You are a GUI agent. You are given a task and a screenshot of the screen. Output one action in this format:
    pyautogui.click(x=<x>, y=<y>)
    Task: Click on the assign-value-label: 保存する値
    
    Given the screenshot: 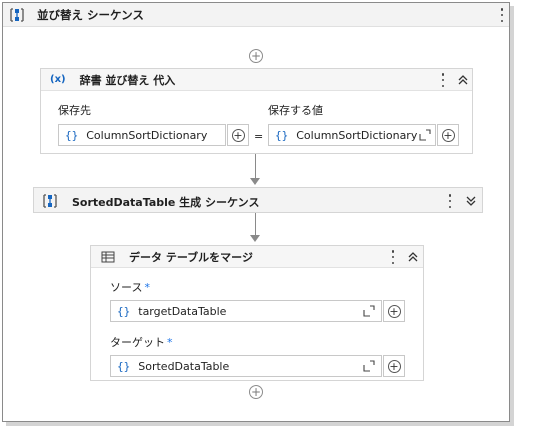 What is the action you would take?
    pyautogui.click(x=295, y=110)
    